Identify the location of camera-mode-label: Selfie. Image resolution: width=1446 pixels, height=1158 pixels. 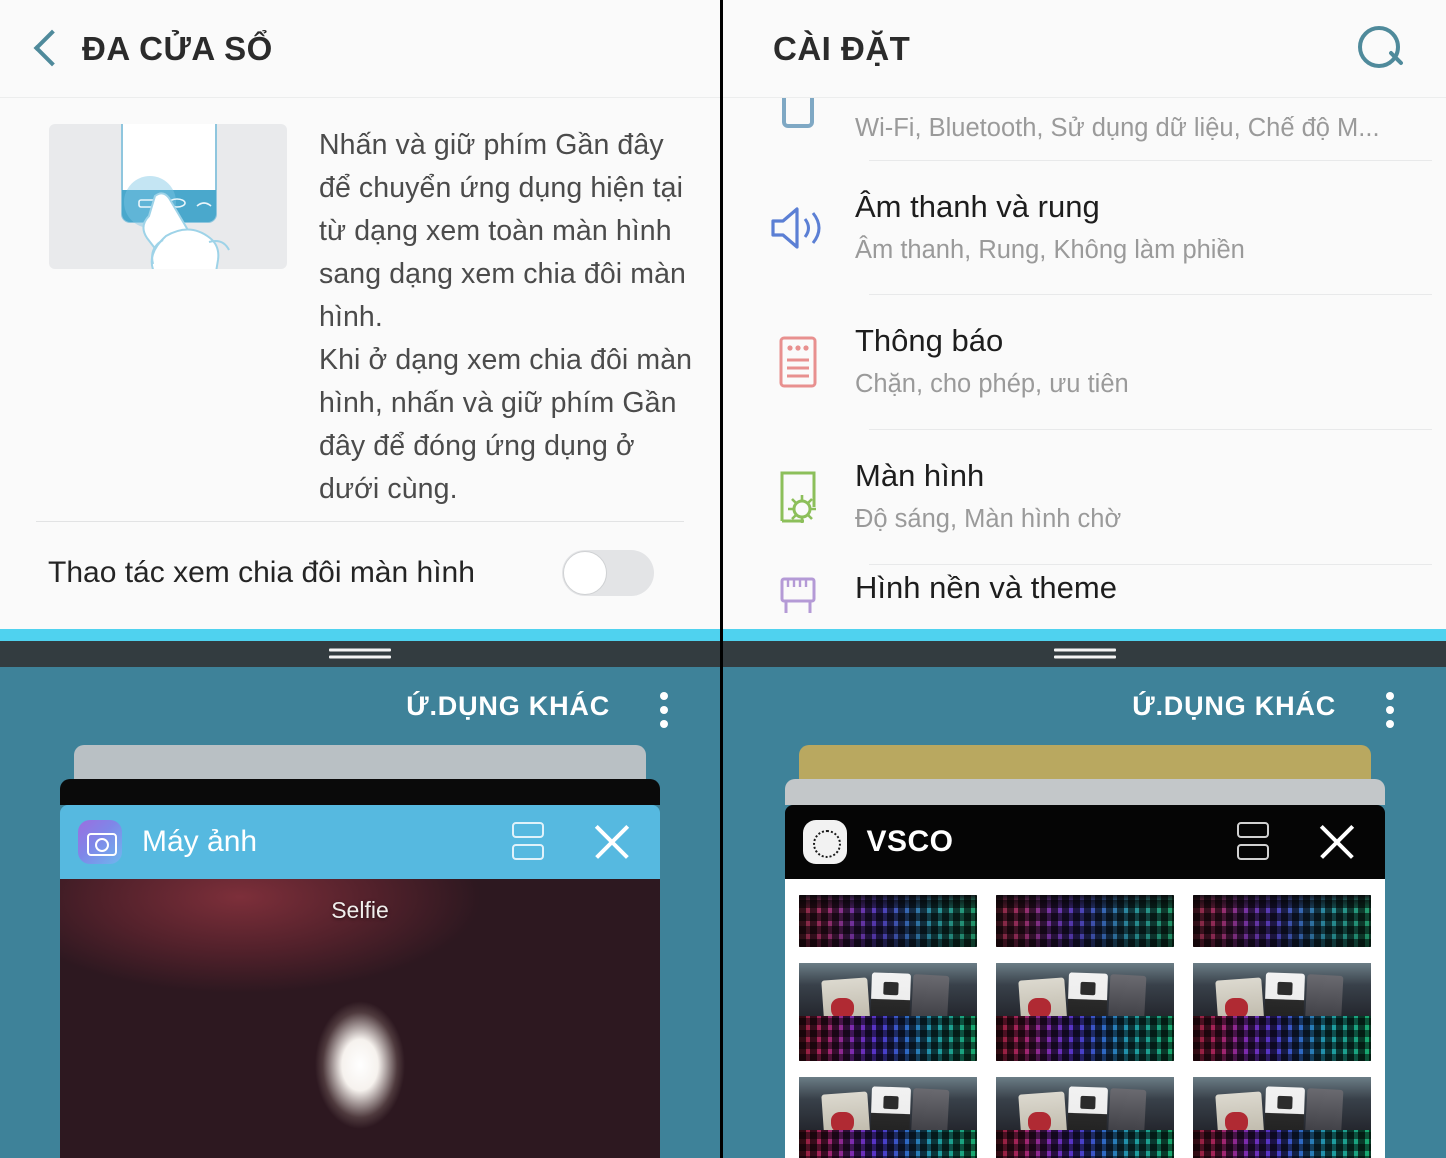
(360, 910).